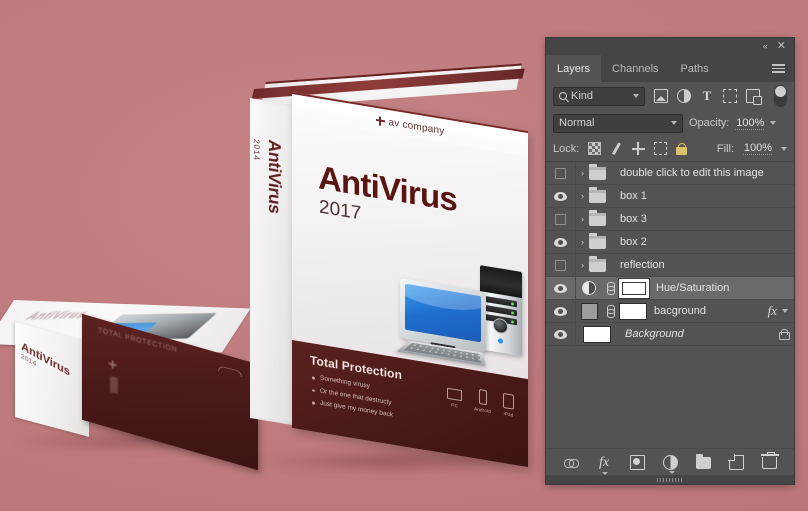  Describe the element at coordinates (695, 68) in the screenshot. I see `tab-paths: Paths` at that location.